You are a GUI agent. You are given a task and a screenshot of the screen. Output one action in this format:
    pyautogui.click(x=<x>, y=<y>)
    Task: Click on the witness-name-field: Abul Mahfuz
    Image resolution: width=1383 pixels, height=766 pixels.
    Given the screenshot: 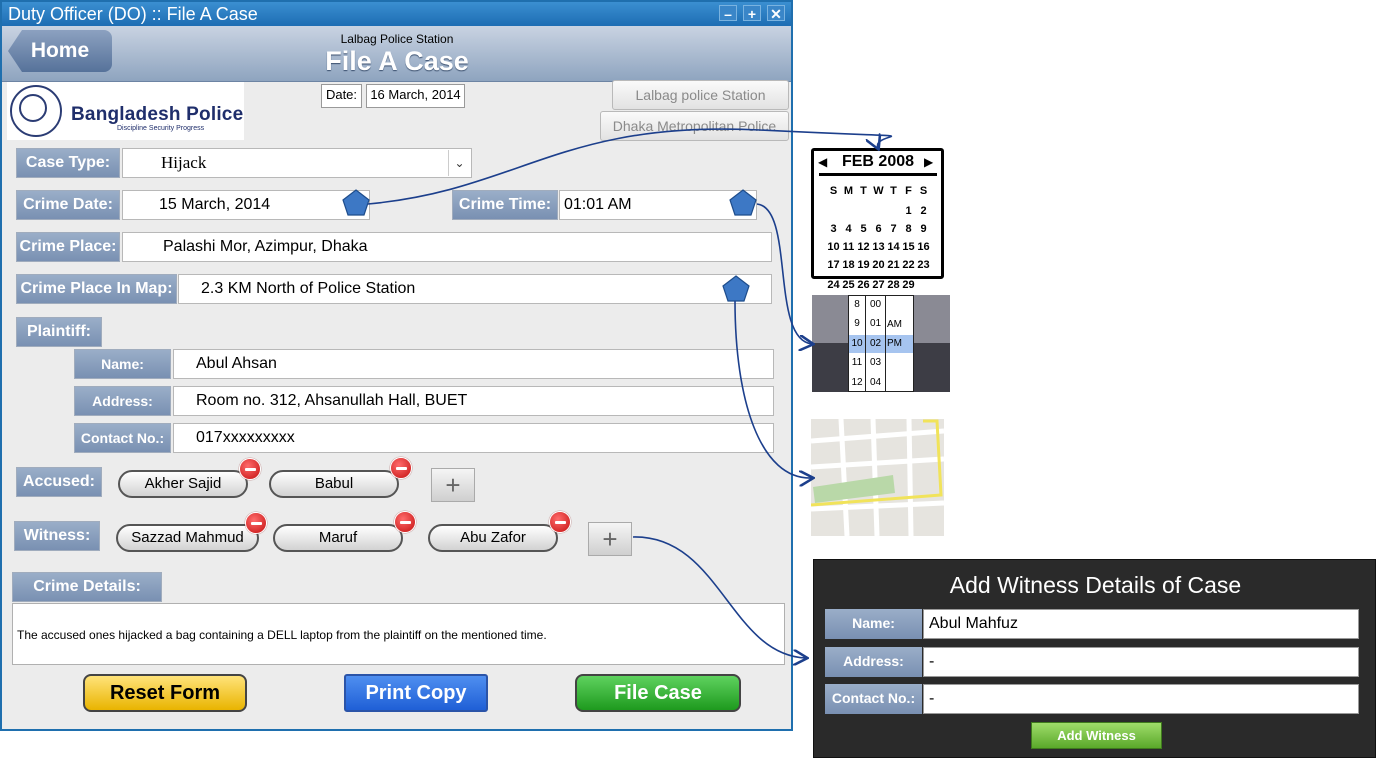 What is the action you would take?
    pyautogui.click(x=1141, y=624)
    